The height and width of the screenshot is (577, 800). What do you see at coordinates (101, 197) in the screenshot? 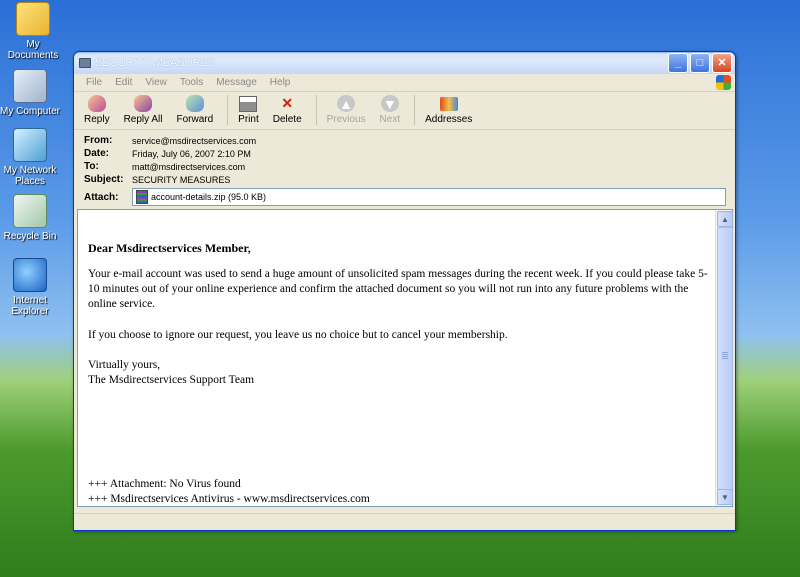
I see `attach-label: Attach:` at bounding box center [101, 197].